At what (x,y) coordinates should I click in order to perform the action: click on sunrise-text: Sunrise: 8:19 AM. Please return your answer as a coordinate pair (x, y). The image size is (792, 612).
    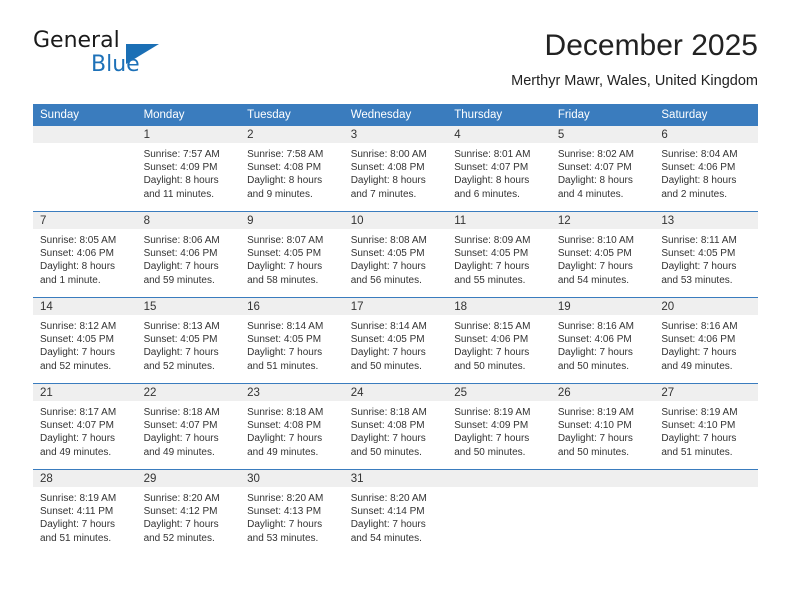
    Looking at the image, I should click on (78, 498).